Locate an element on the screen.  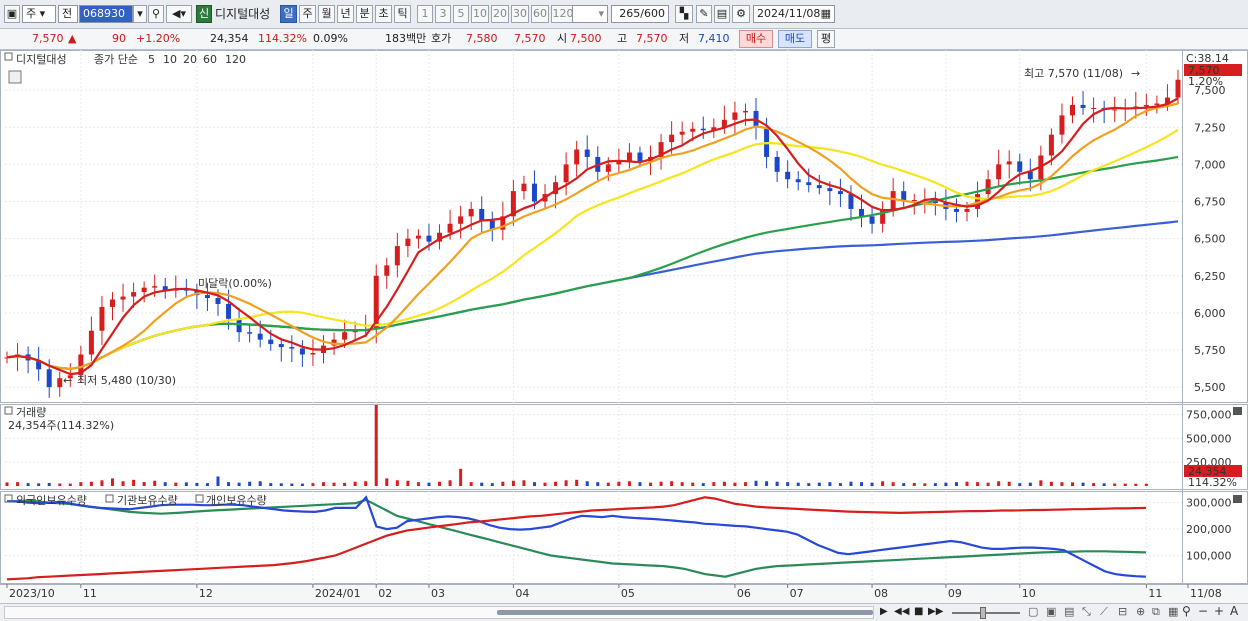
market-select: 주 ▾ is located at coordinates (39, 14).